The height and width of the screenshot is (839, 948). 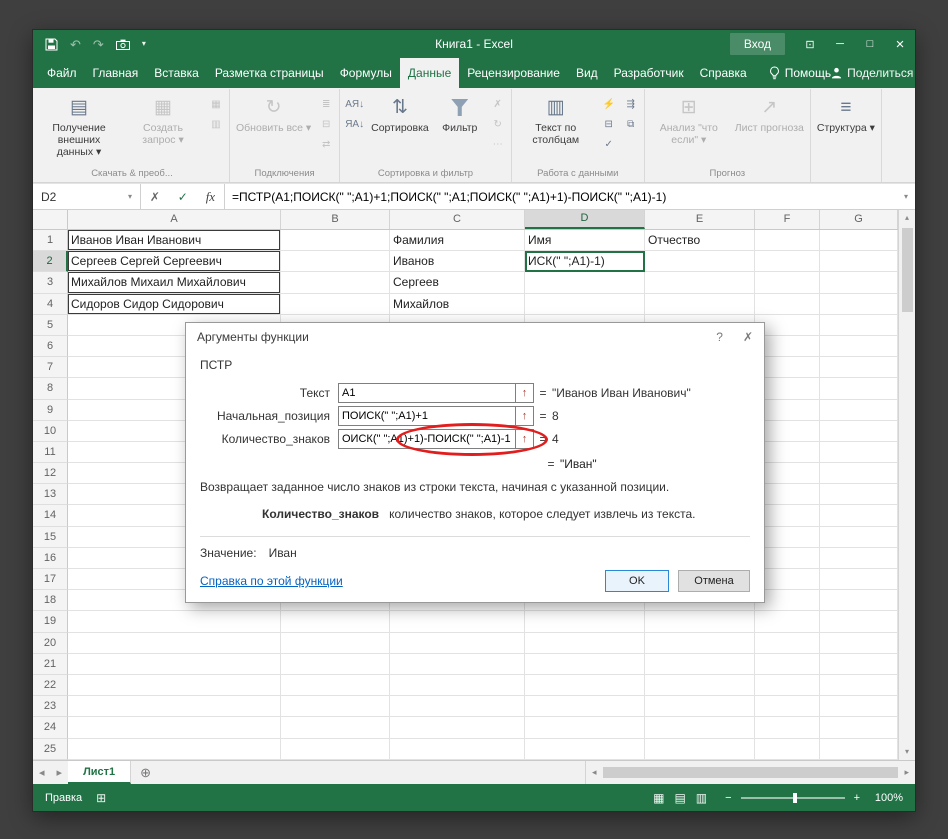 I want to click on cell-F23, so click(x=787, y=707).